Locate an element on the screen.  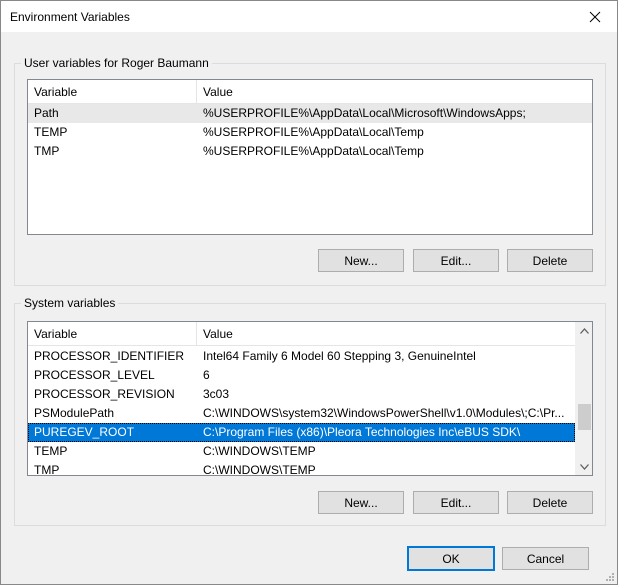
user-delete-button-label: Delete is located at coordinates (550, 260).